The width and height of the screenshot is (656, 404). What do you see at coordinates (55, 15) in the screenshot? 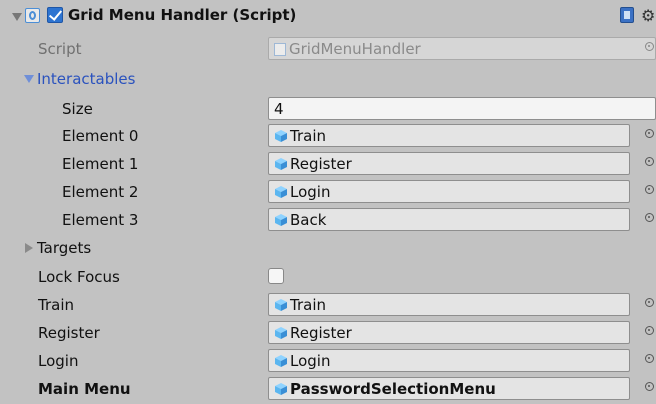
I see `component-enabled-checkbox` at bounding box center [55, 15].